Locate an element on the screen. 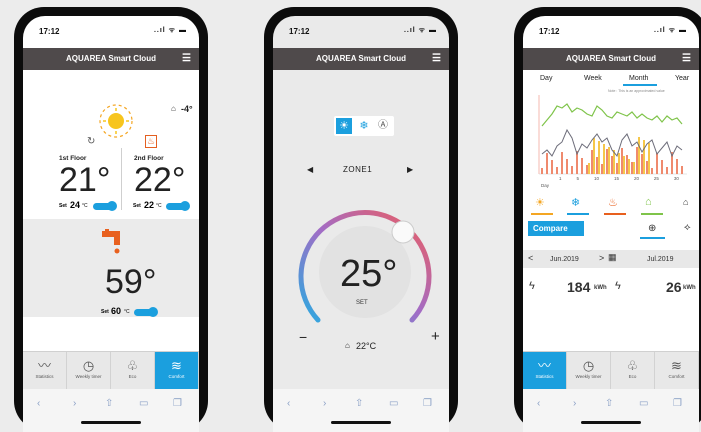  xtick: 1 is located at coordinates (560, 178).